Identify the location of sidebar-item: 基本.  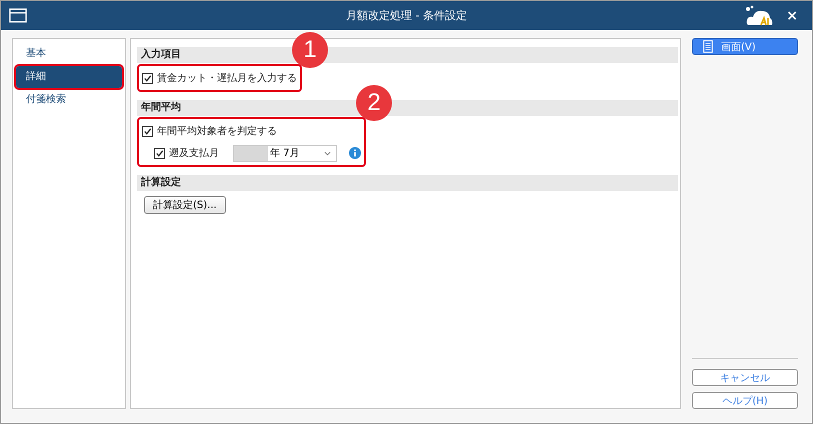
(69, 54).